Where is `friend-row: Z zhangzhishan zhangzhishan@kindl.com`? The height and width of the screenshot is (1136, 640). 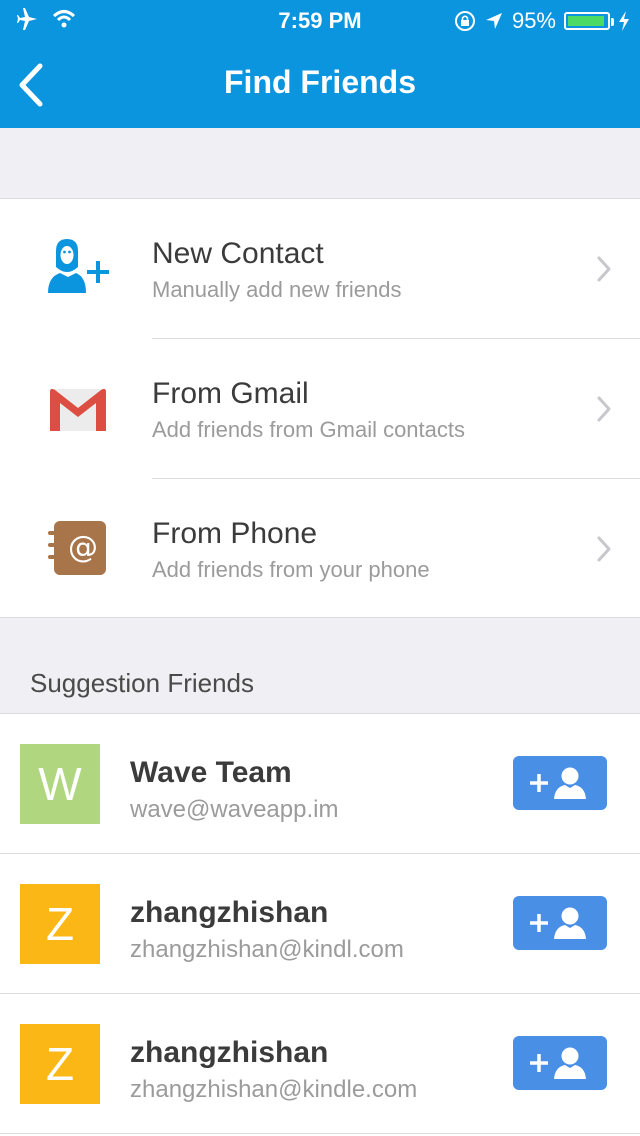 friend-row: Z zhangzhishan zhangzhishan@kindl.com is located at coordinates (320, 924).